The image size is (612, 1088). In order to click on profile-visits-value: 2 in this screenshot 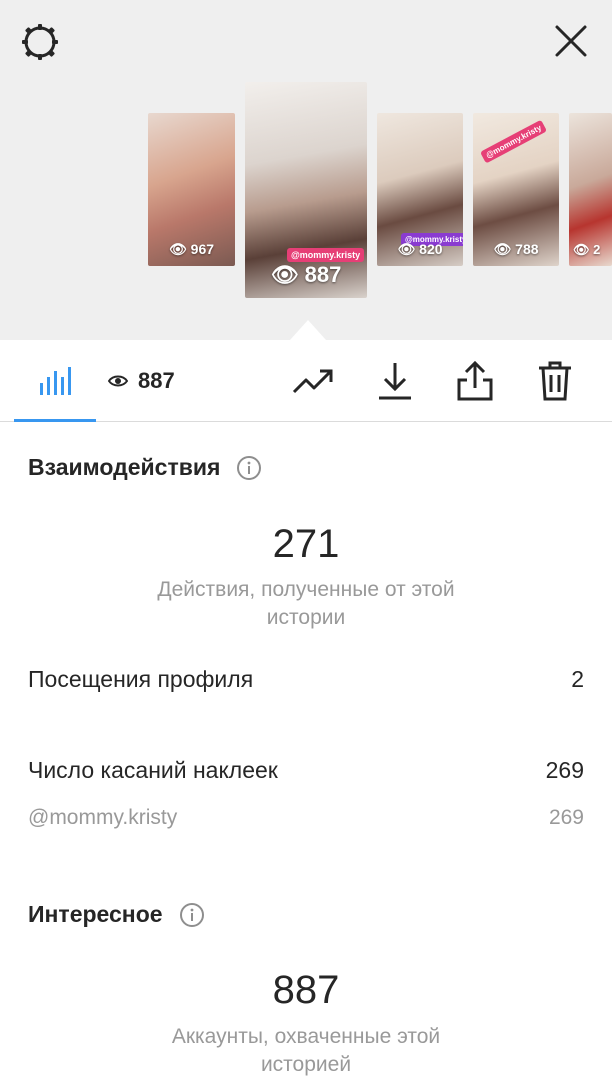, I will do `click(577, 679)`.